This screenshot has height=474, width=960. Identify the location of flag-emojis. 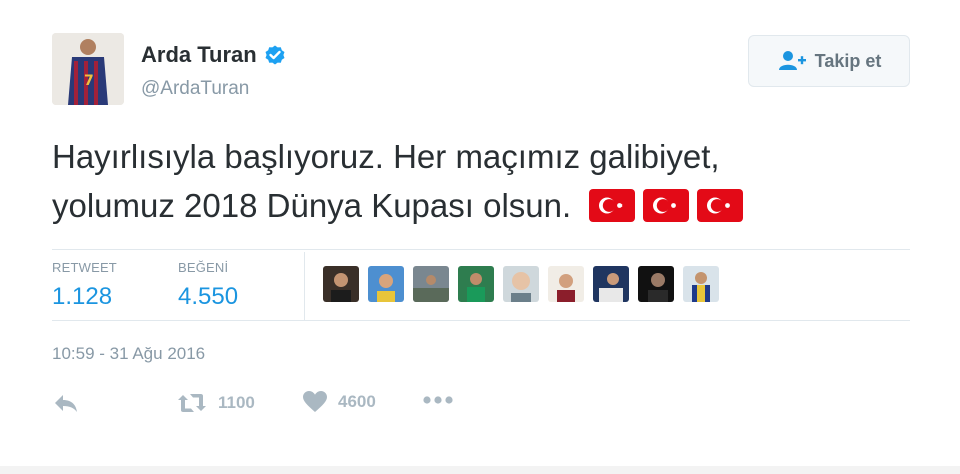
(662, 205).